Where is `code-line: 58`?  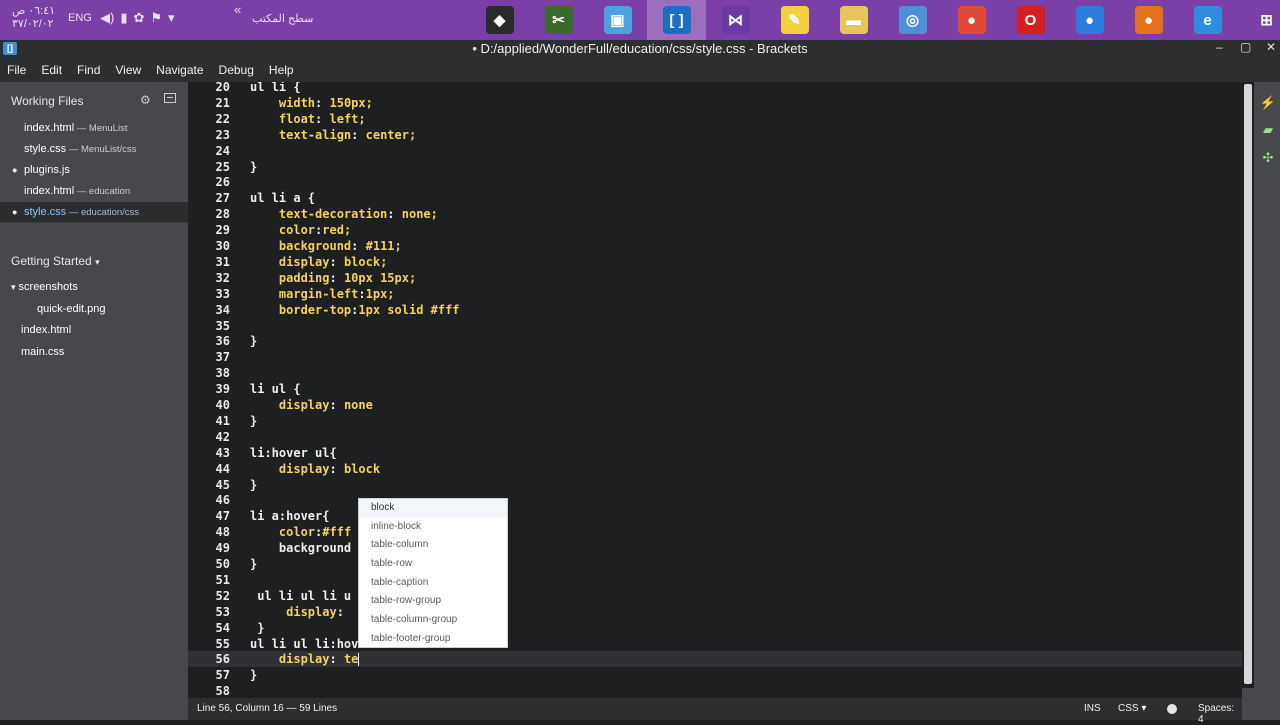 code-line: 58 is located at coordinates (715, 690).